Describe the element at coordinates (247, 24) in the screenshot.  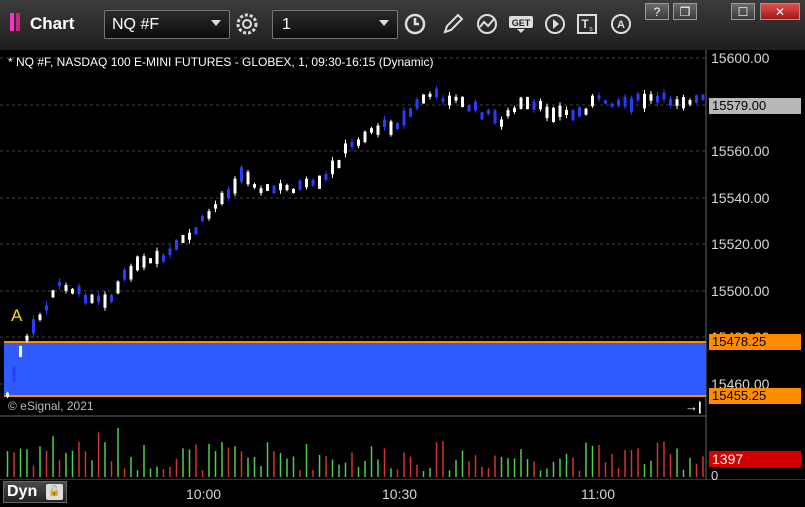
I see `gear-icon` at that location.